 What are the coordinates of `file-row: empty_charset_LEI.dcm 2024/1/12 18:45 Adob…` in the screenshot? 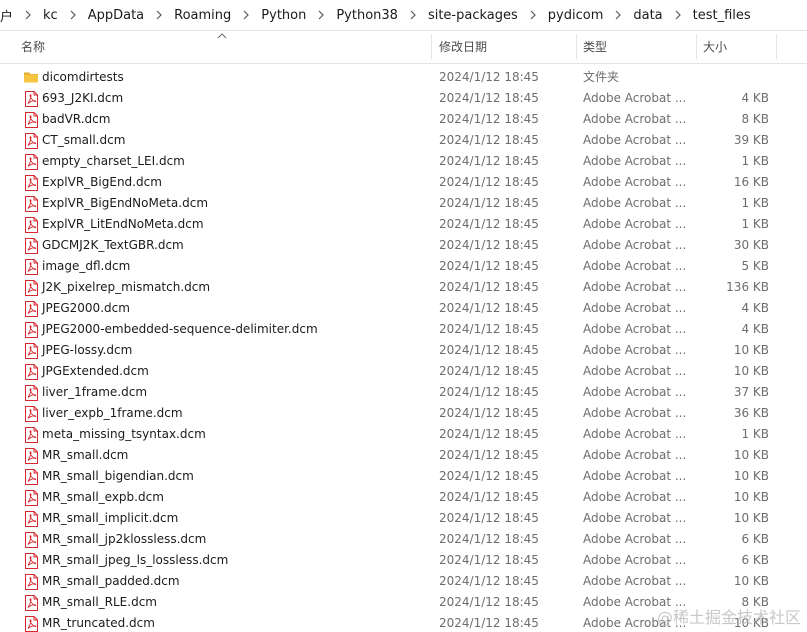 It's located at (403, 161).